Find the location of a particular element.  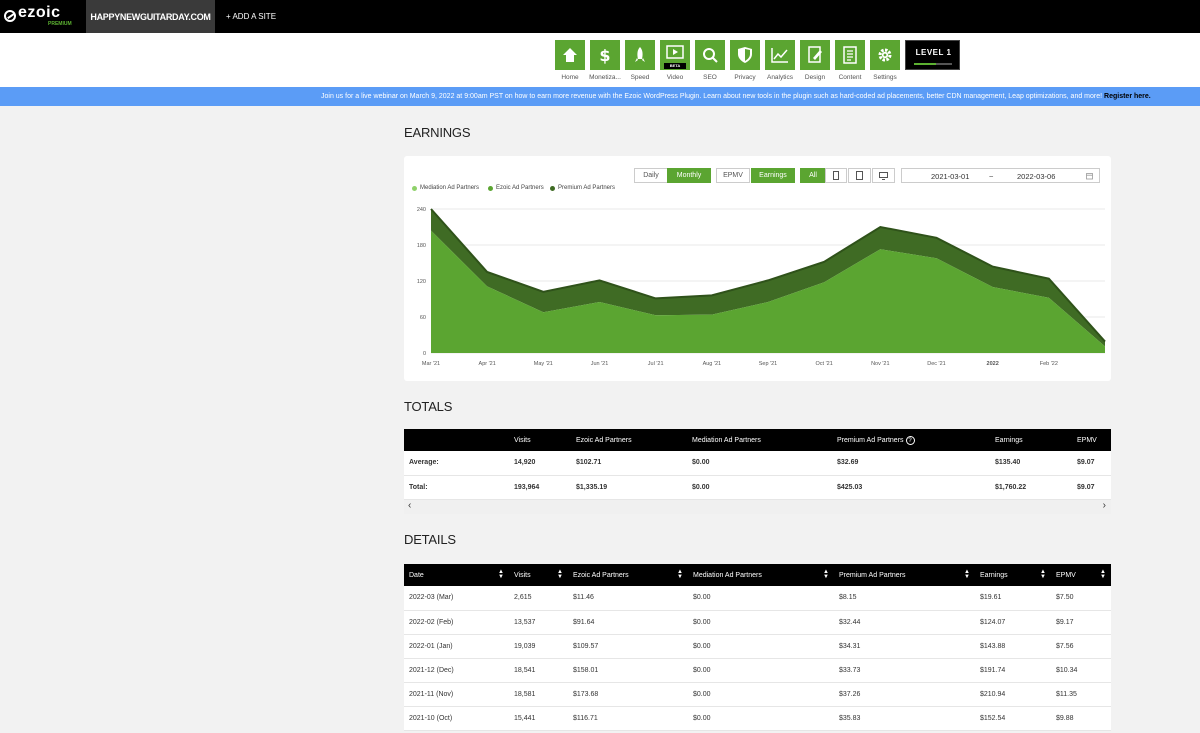

col-label: Visits is located at coordinates (522, 575).